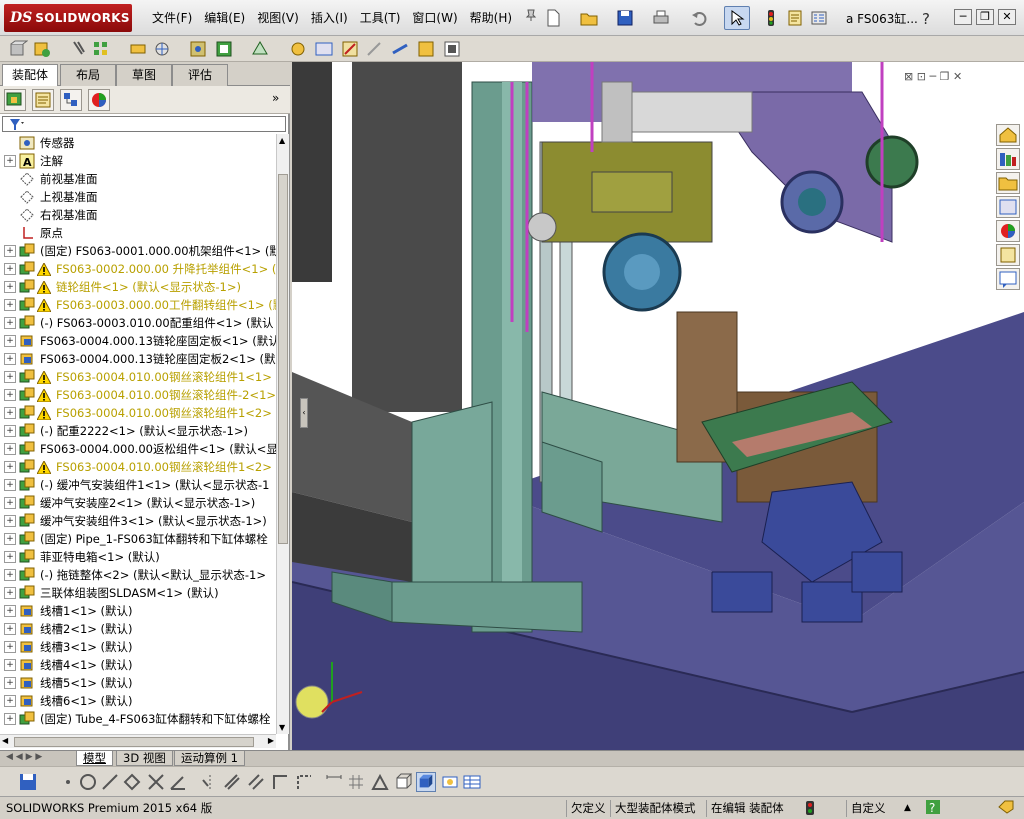  I want to click on tree-item: + (-) 拖链整体<2> (默认<默认_显示状态-1>, so click(138, 575).